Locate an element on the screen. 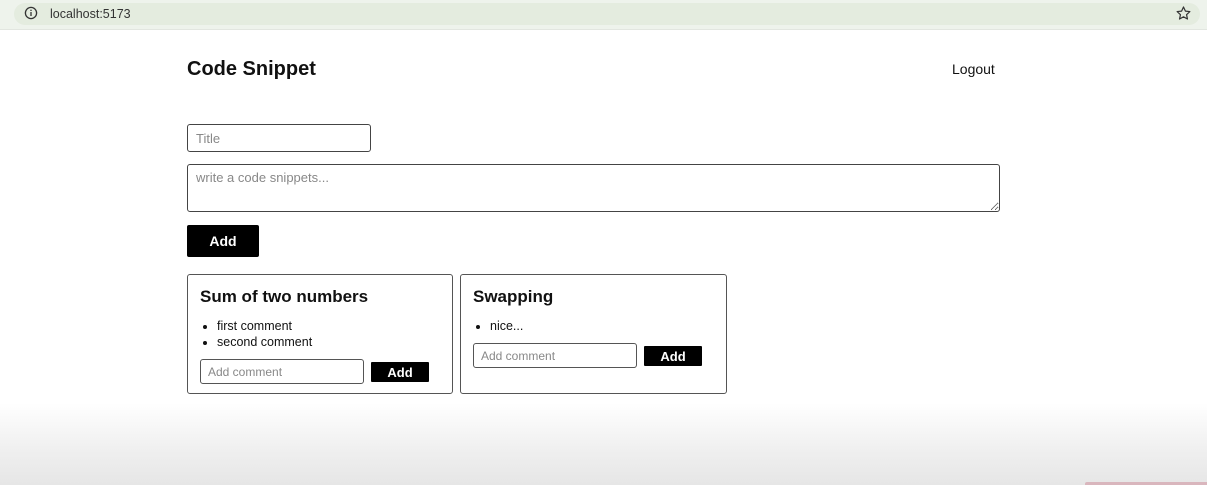 The height and width of the screenshot is (485, 1207). browser-address-bar: localhost:5173 is located at coordinates (603, 15).